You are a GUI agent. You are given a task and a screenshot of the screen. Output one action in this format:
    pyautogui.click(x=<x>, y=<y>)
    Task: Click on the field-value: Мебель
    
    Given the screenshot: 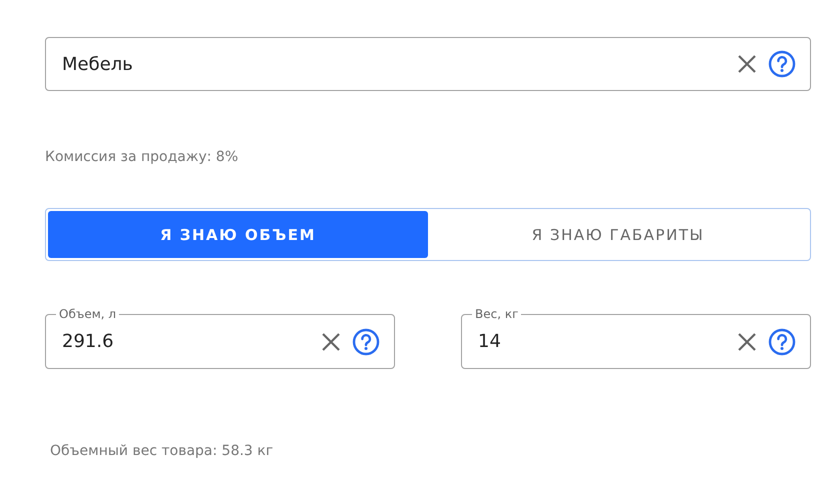 What is the action you would take?
    pyautogui.click(x=394, y=64)
    